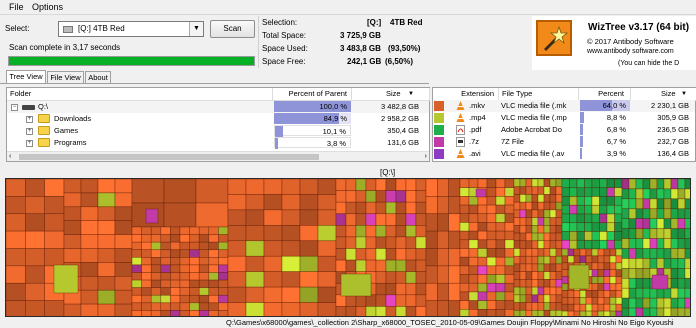 The height and width of the screenshot is (328, 696). What do you see at coordinates (10, 156) in the screenshot?
I see `scroll-left-icon: ‹` at bounding box center [10, 156].